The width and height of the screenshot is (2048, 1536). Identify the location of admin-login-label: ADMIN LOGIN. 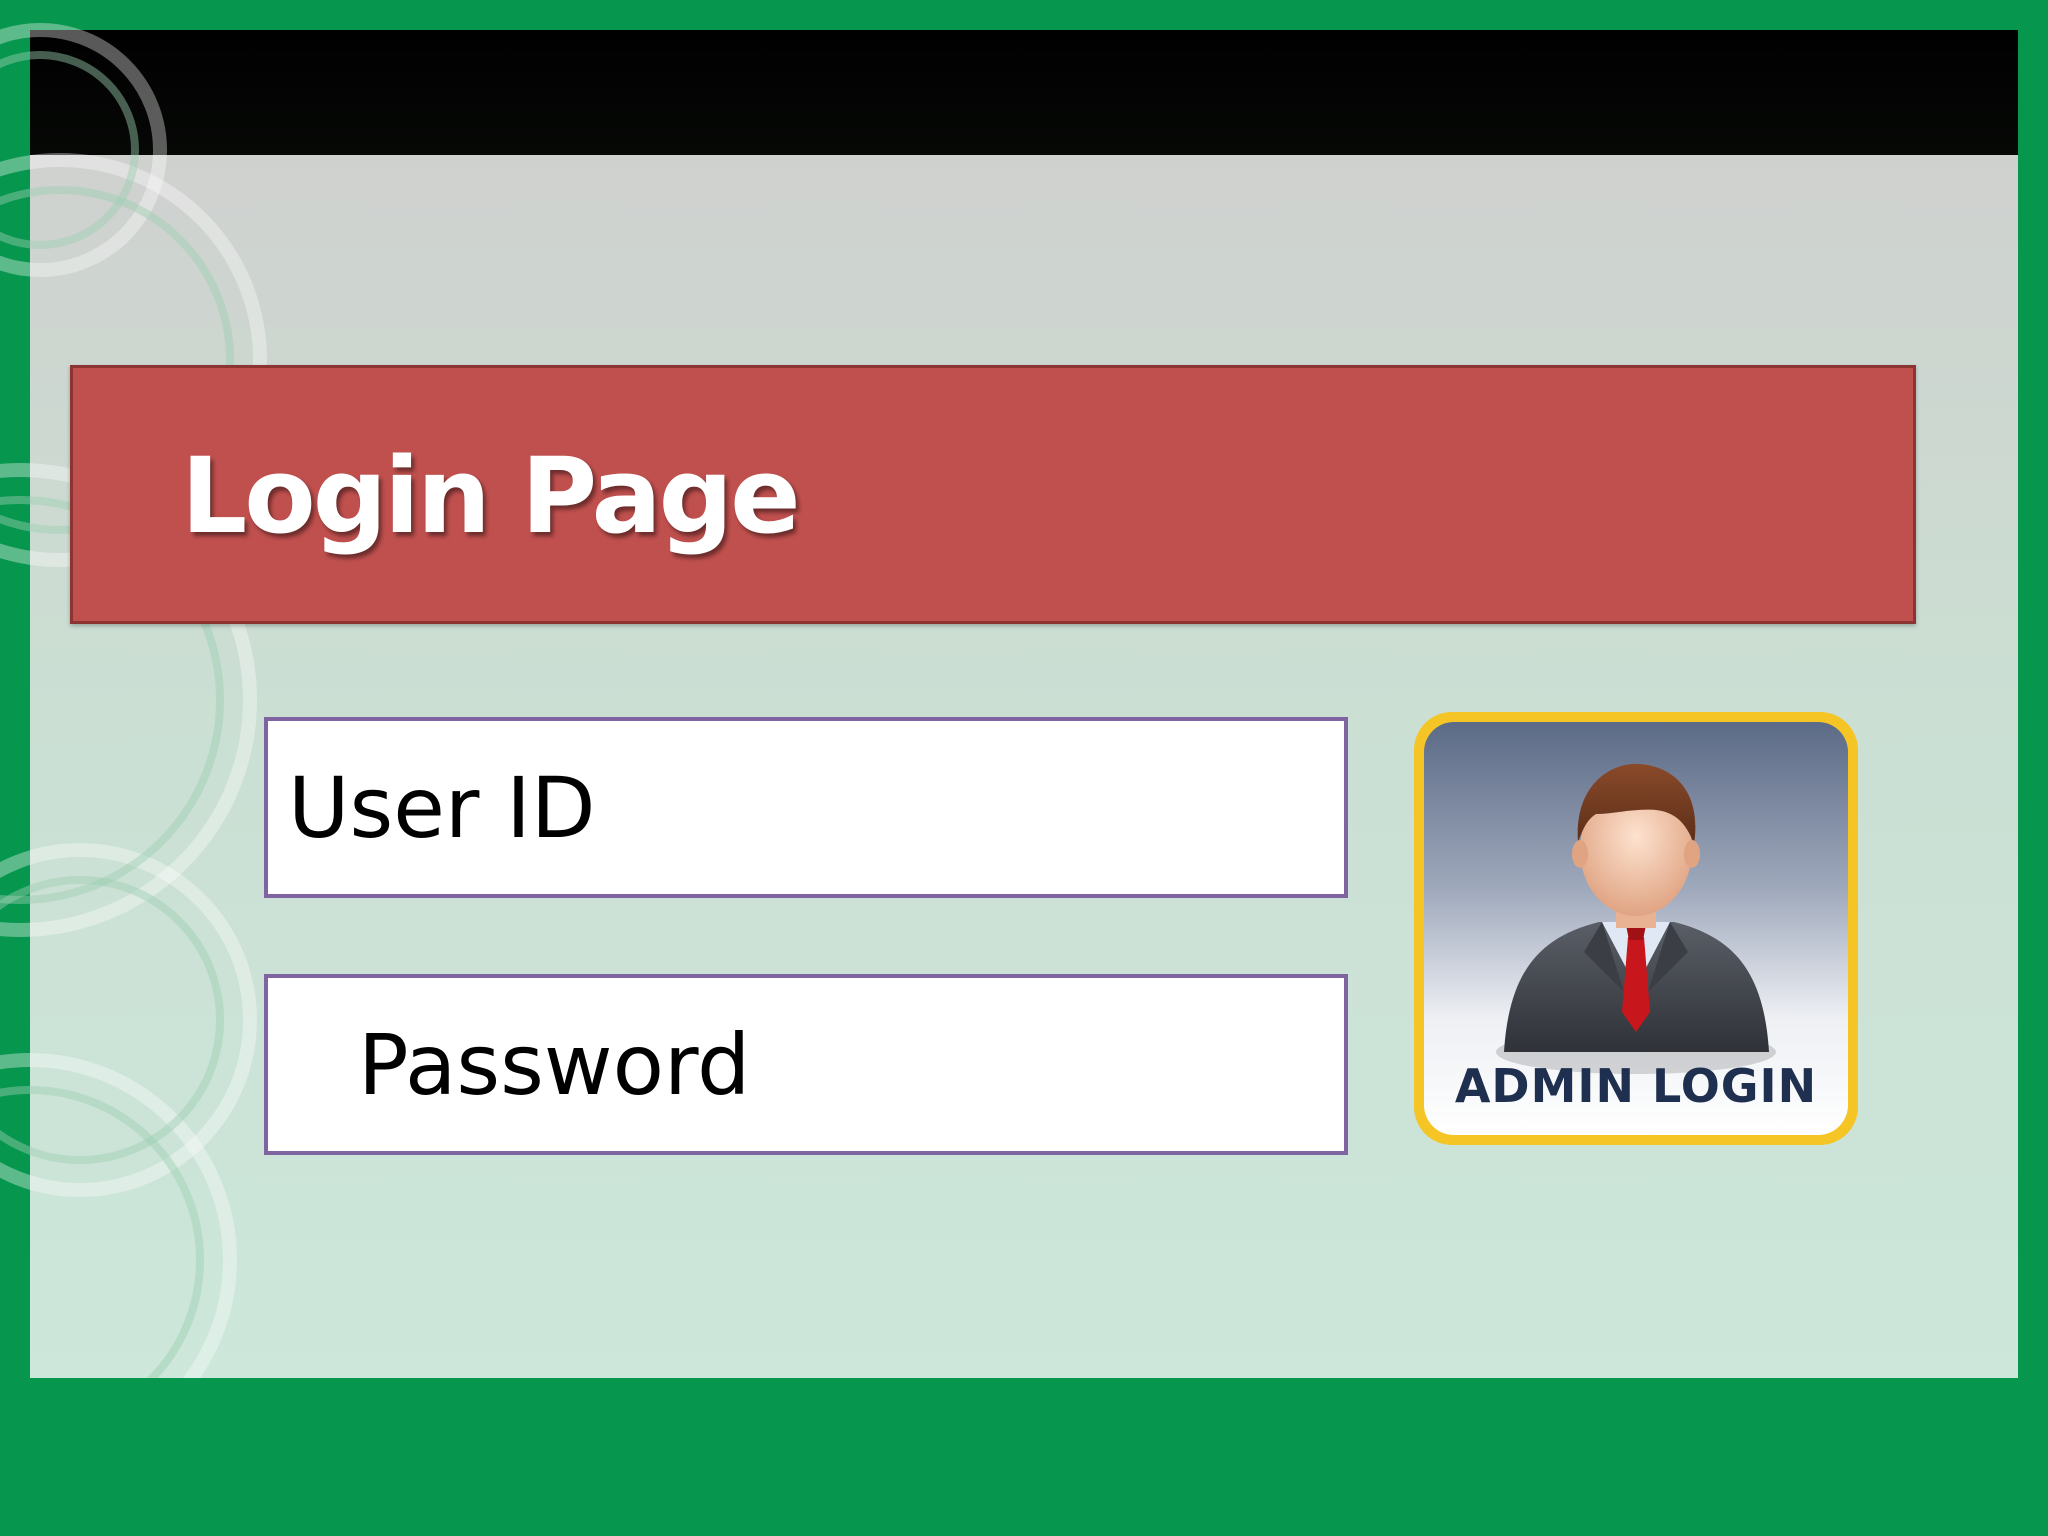
(1636, 1086).